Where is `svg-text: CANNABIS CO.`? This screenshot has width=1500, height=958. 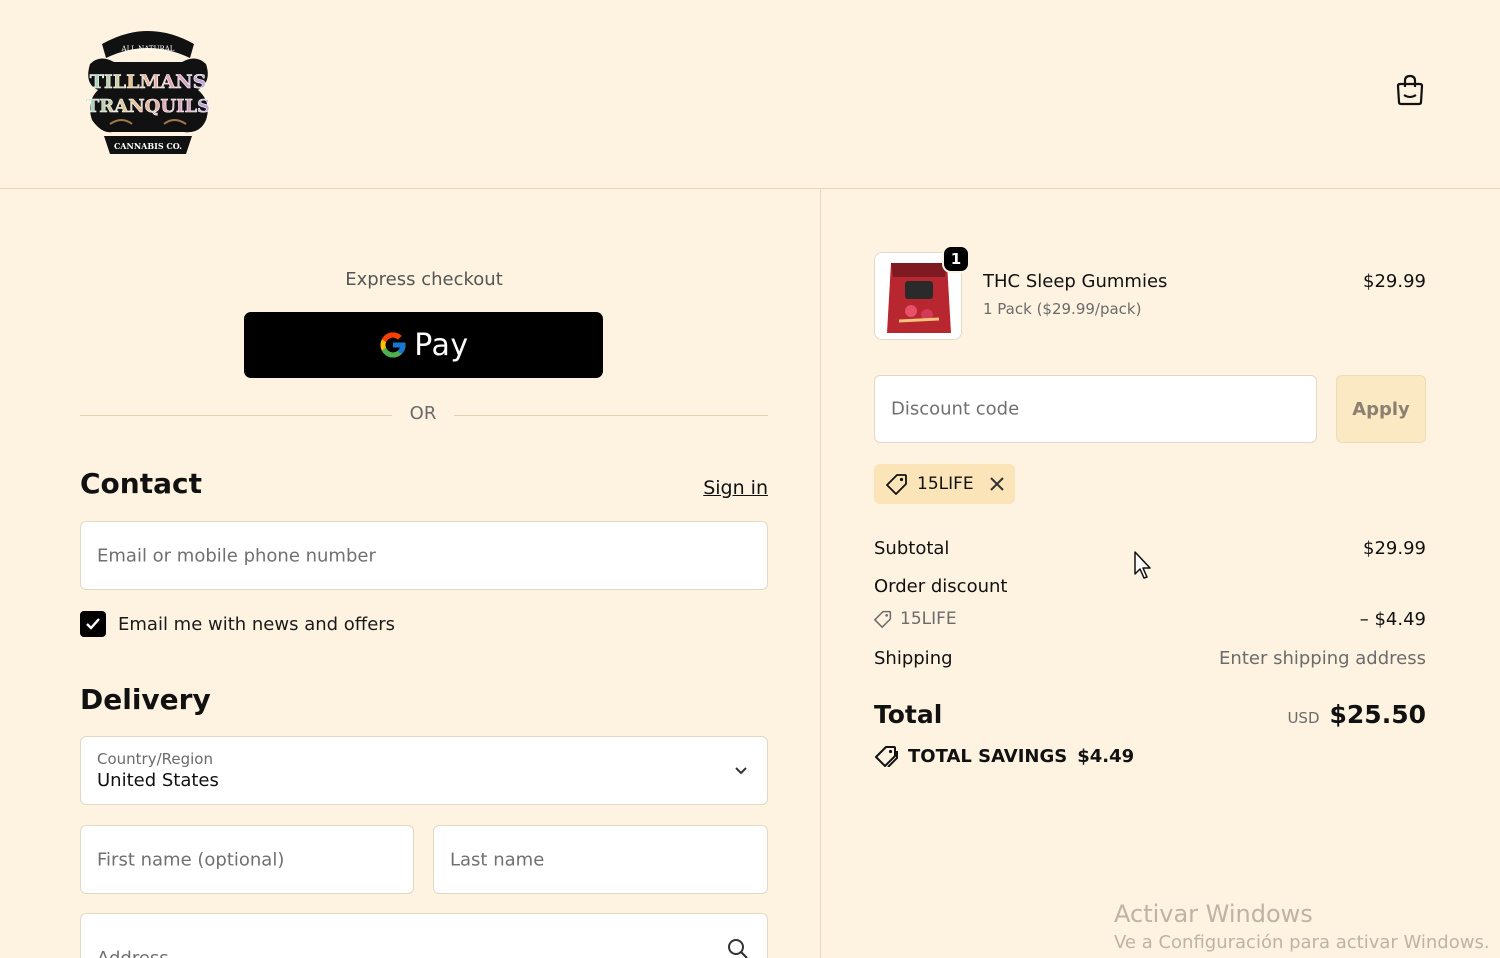
svg-text: CANNABIS CO. is located at coordinates (148, 146).